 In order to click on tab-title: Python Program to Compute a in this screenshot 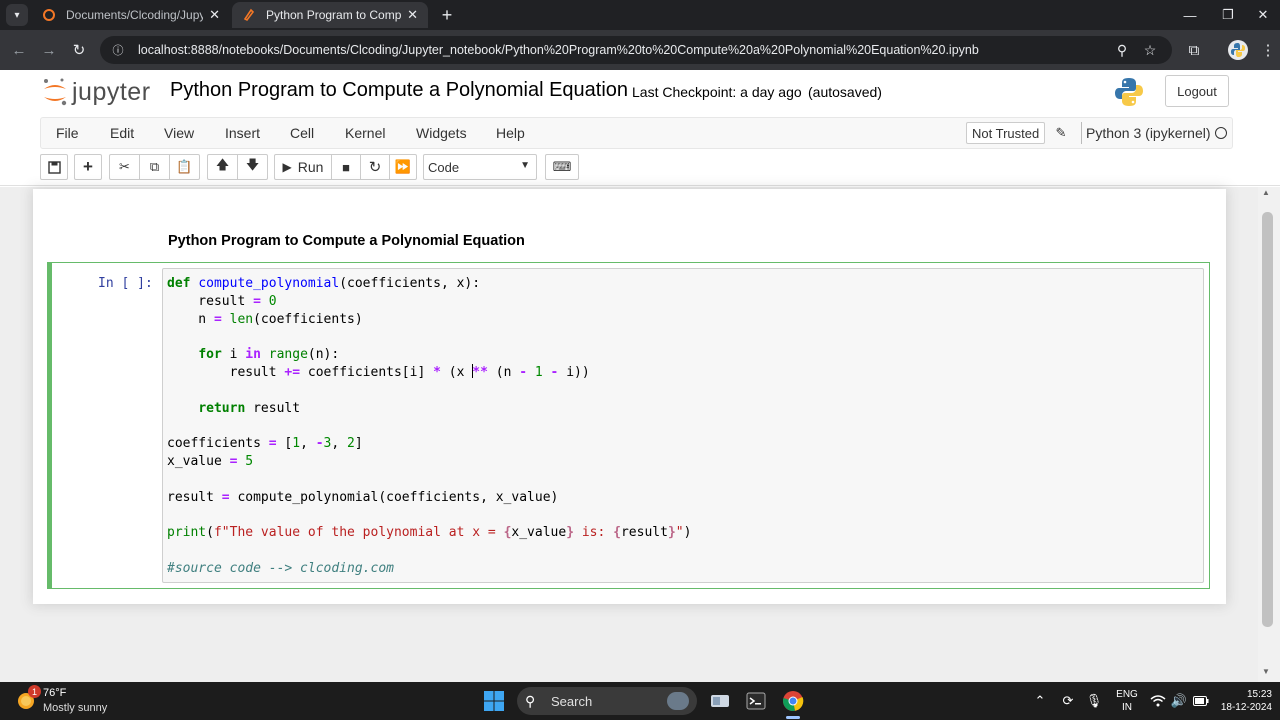, I will do `click(334, 15)`.